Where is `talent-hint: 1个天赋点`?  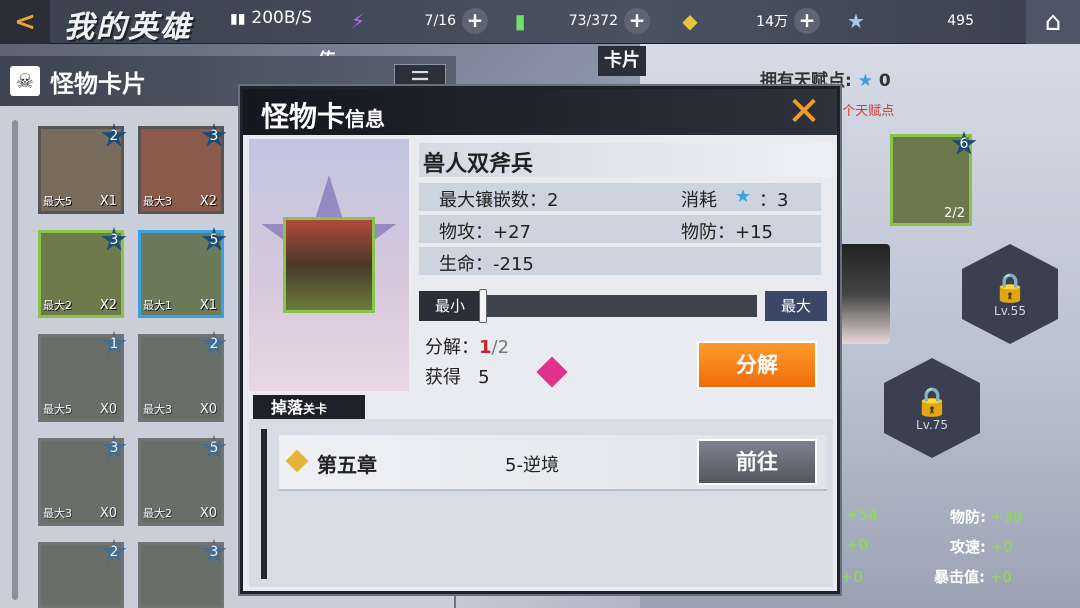
talent-hint: 1个天赋点 is located at coordinates (864, 111).